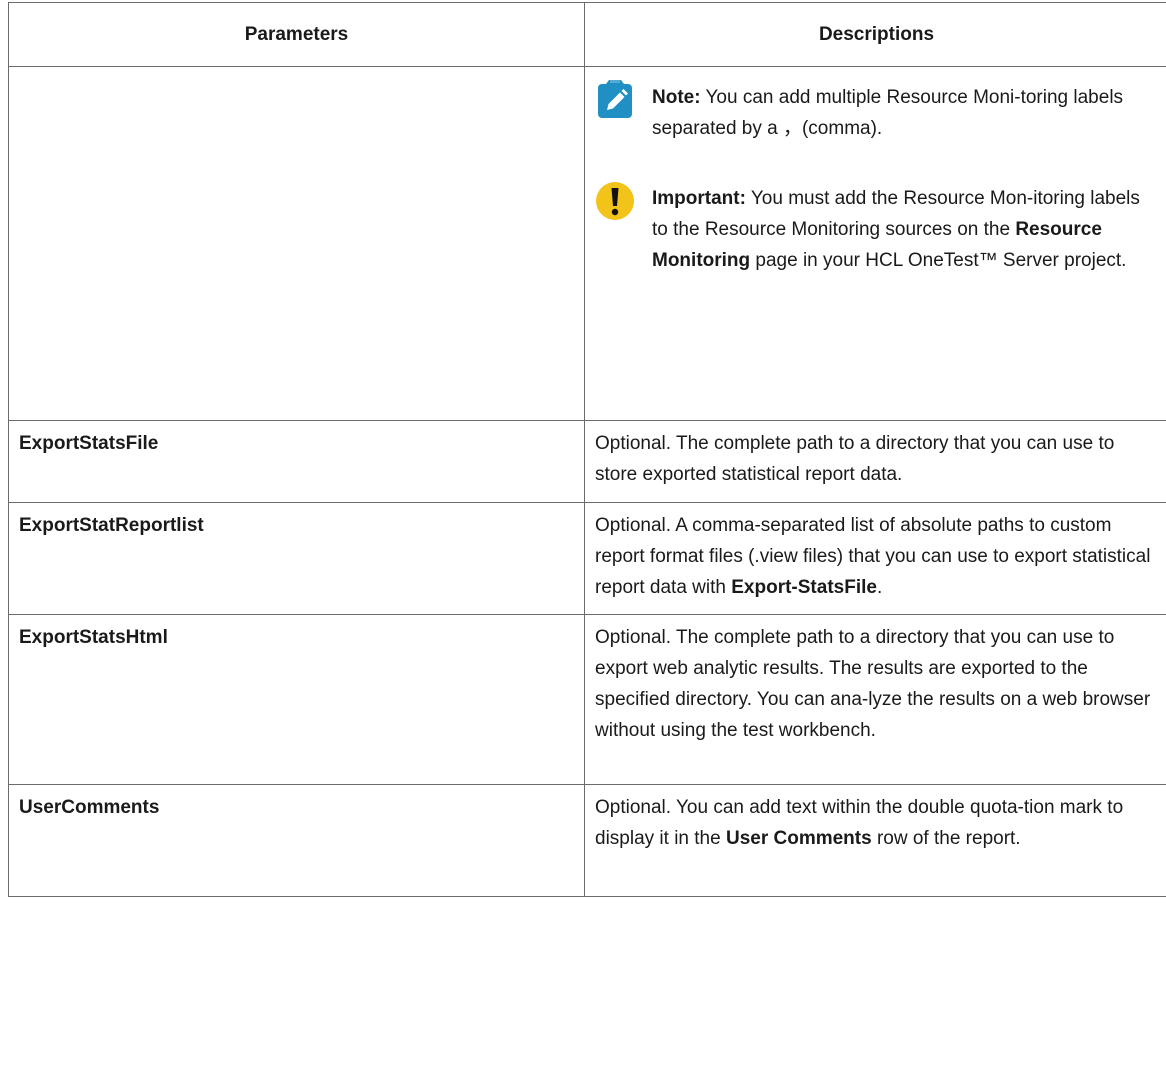 The image size is (1166, 1069). I want to click on description-after: row of the report., so click(946, 838).